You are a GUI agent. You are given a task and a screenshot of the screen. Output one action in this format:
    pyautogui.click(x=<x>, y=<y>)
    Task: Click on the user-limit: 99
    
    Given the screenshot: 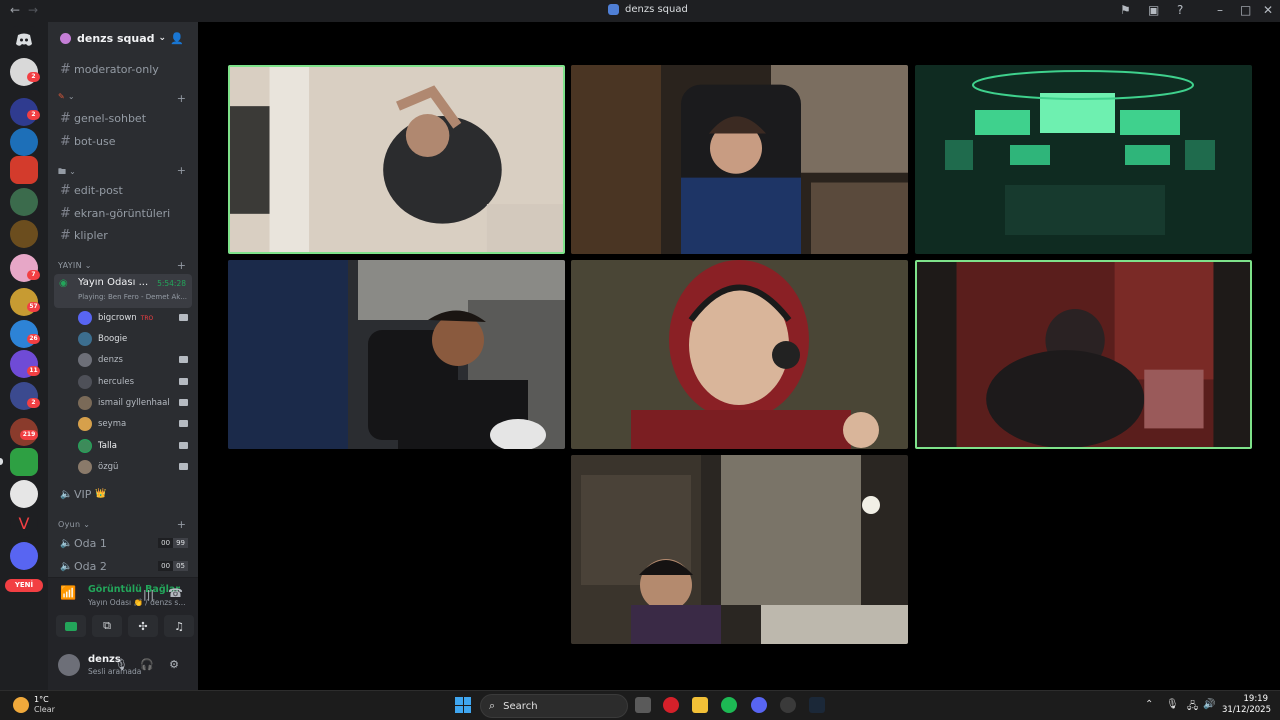 What is the action you would take?
    pyautogui.click(x=180, y=543)
    